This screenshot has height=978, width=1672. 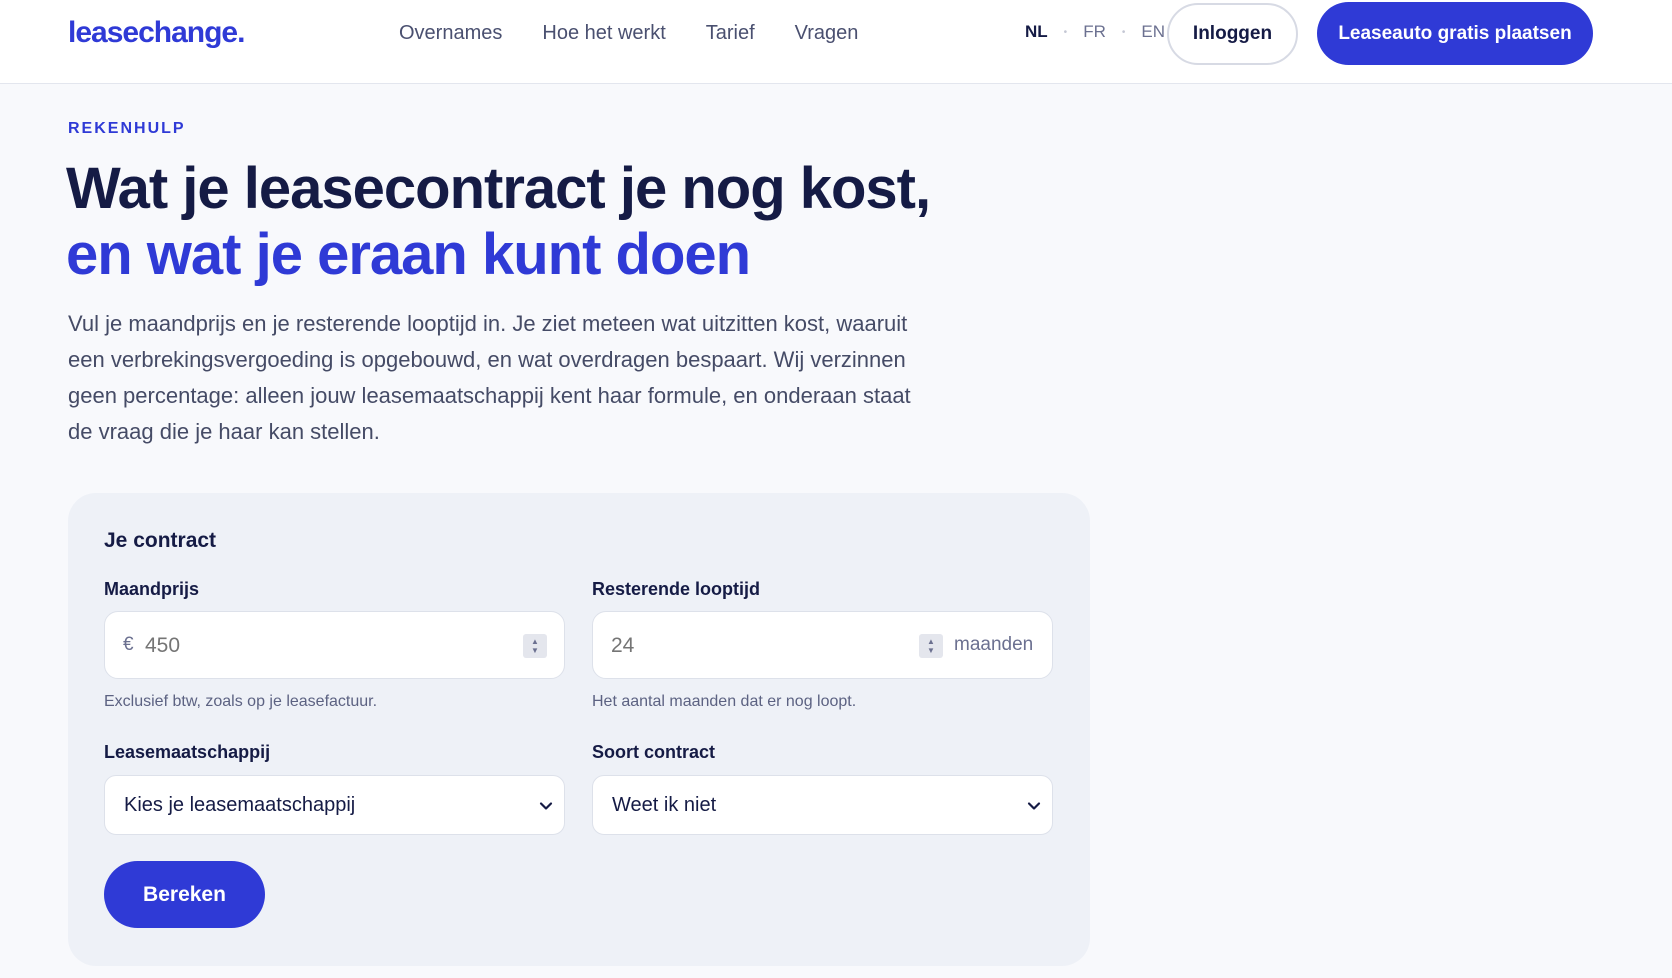 I want to click on lease-company-label: Leasemaatschappij, so click(x=187, y=752).